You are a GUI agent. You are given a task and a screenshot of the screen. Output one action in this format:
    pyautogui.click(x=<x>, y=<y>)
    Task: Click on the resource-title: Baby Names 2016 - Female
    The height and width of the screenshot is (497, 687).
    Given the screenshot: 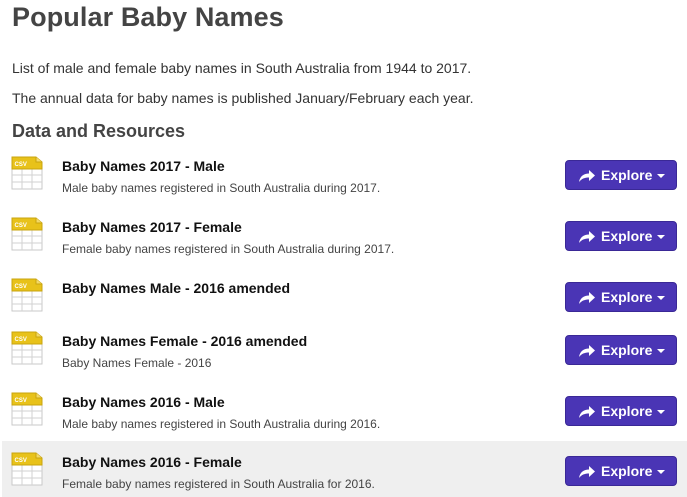 What is the action you would take?
    pyautogui.click(x=152, y=462)
    